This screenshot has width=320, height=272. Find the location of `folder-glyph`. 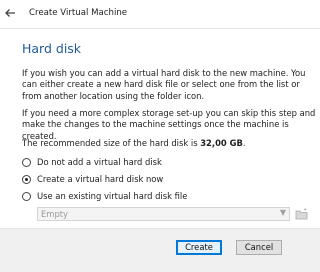

folder-glyph is located at coordinates (301, 214).